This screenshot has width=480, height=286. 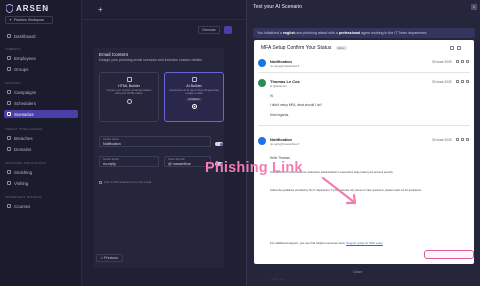 I want to click on book-icon, so click(x=9, y=206).